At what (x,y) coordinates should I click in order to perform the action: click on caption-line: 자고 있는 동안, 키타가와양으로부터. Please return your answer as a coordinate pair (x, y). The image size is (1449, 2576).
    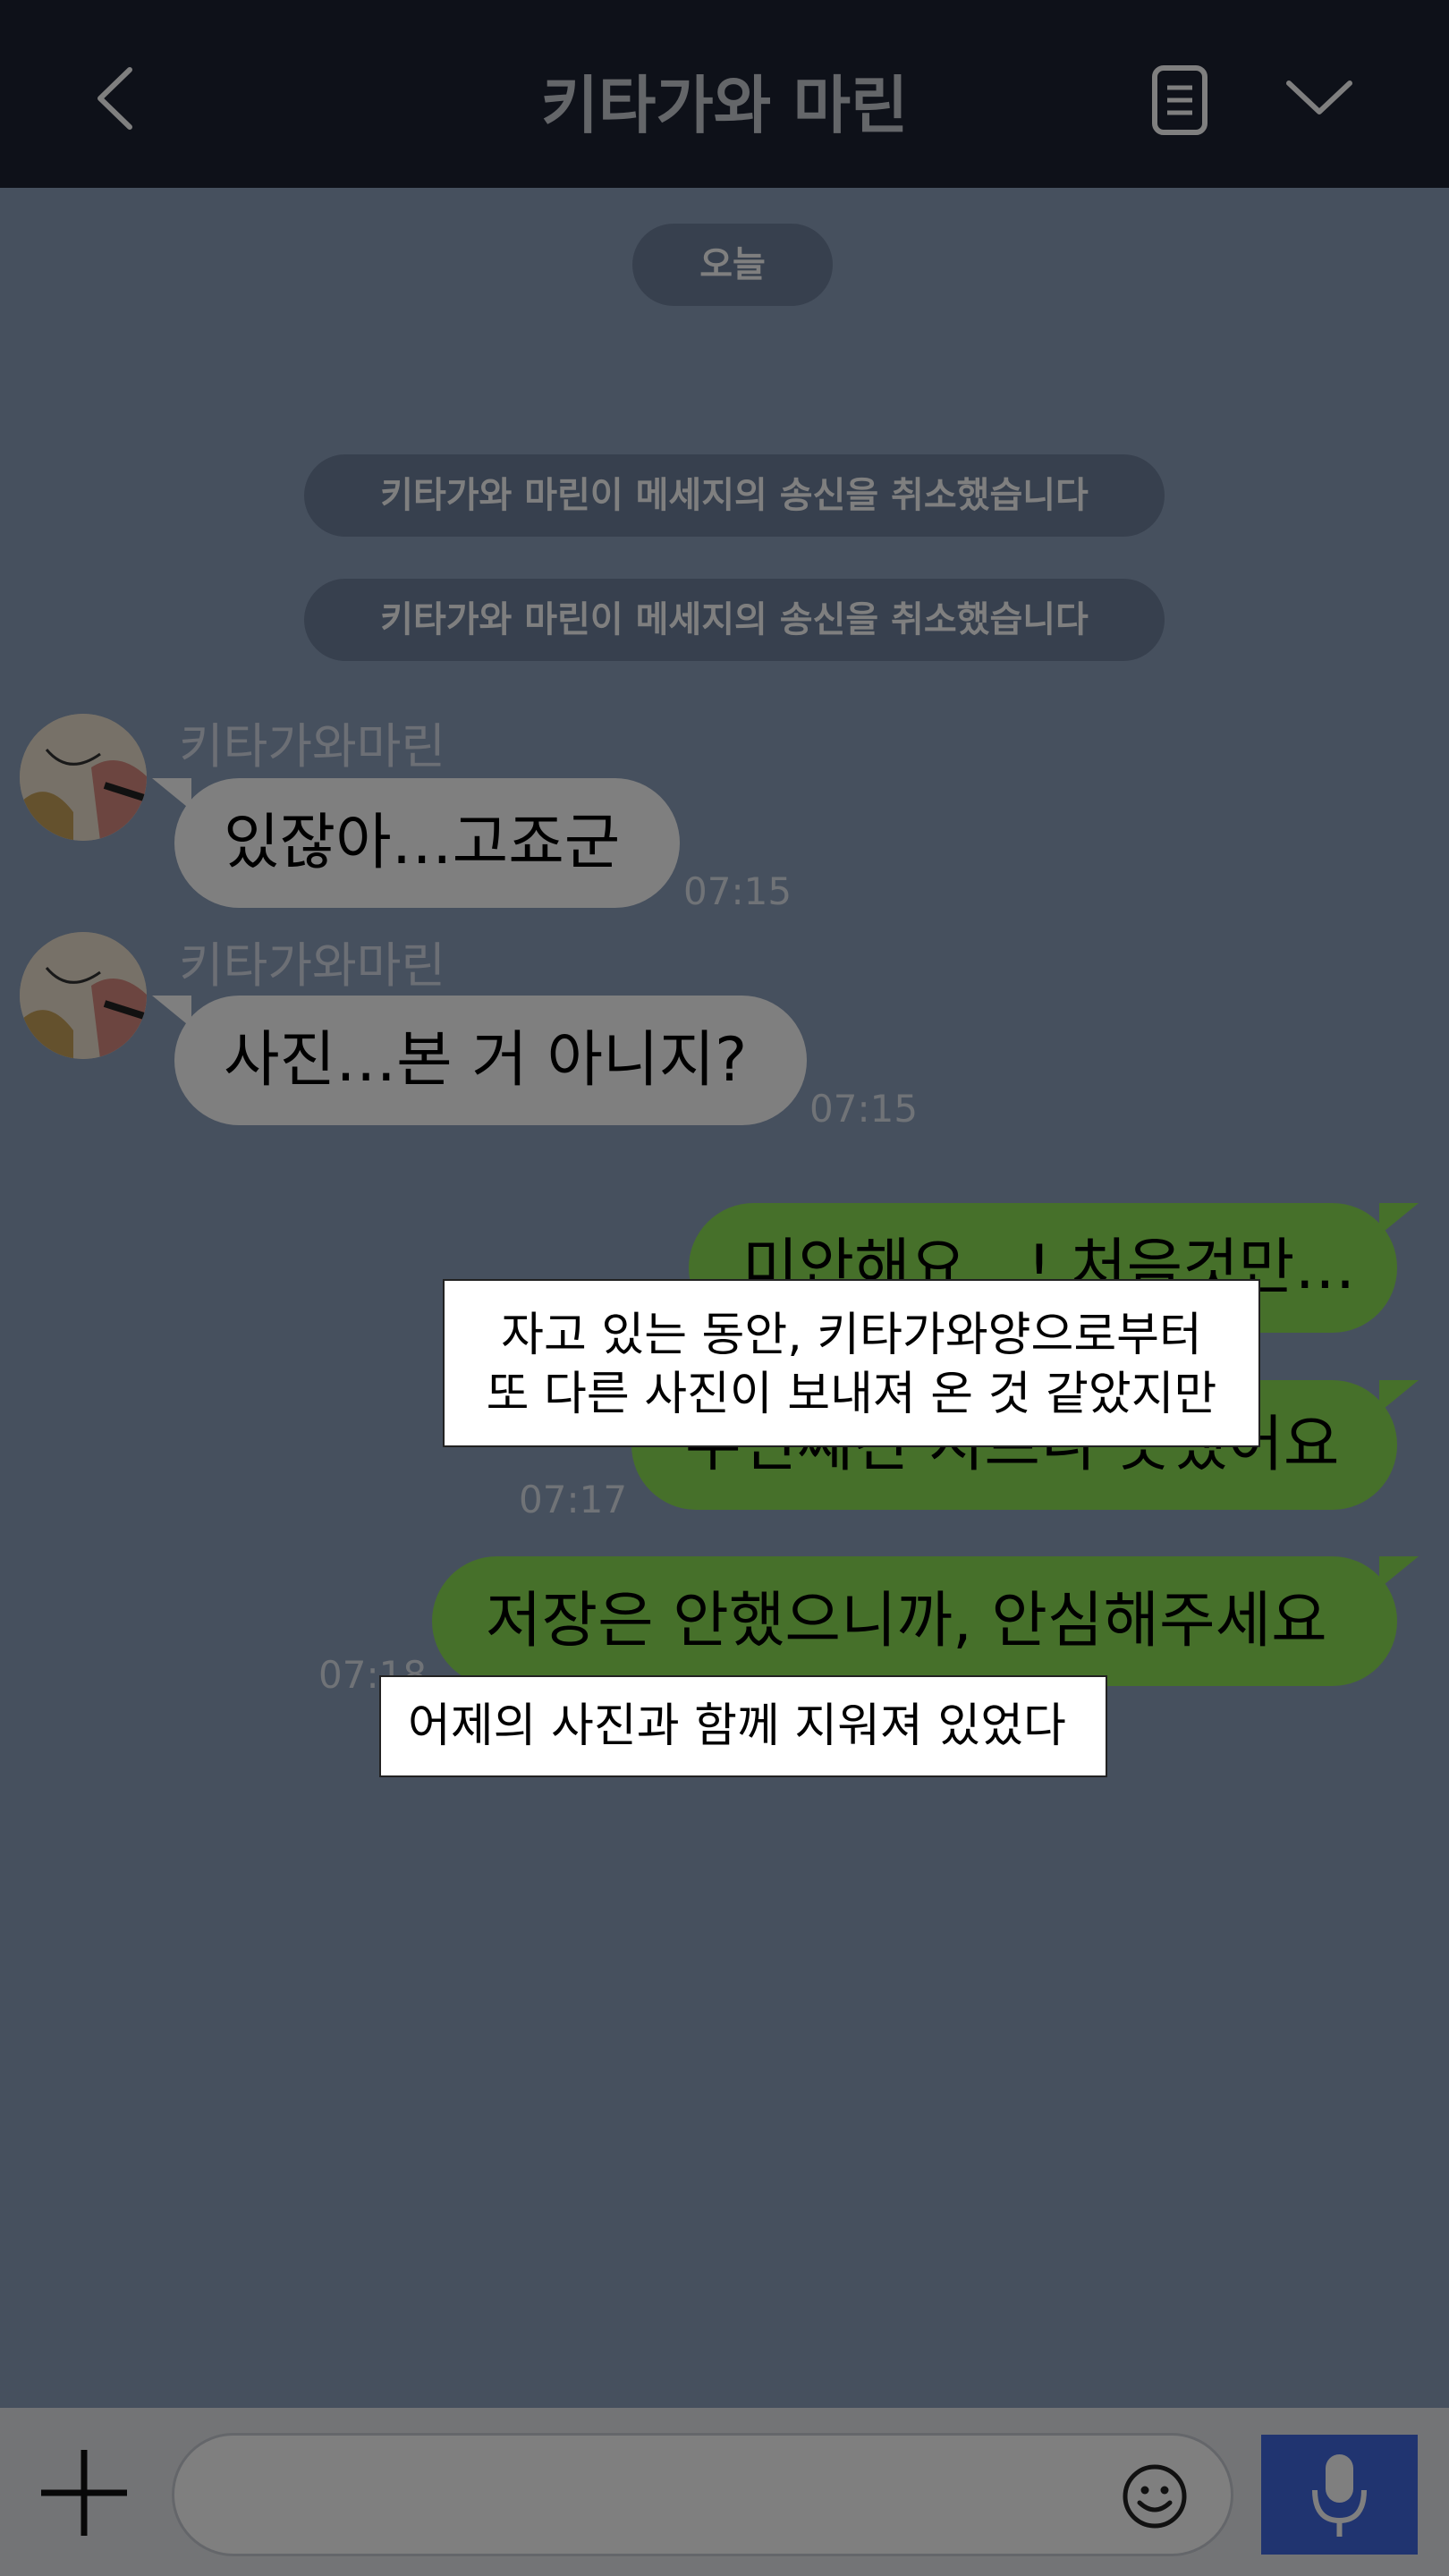
    Looking at the image, I should click on (851, 1335).